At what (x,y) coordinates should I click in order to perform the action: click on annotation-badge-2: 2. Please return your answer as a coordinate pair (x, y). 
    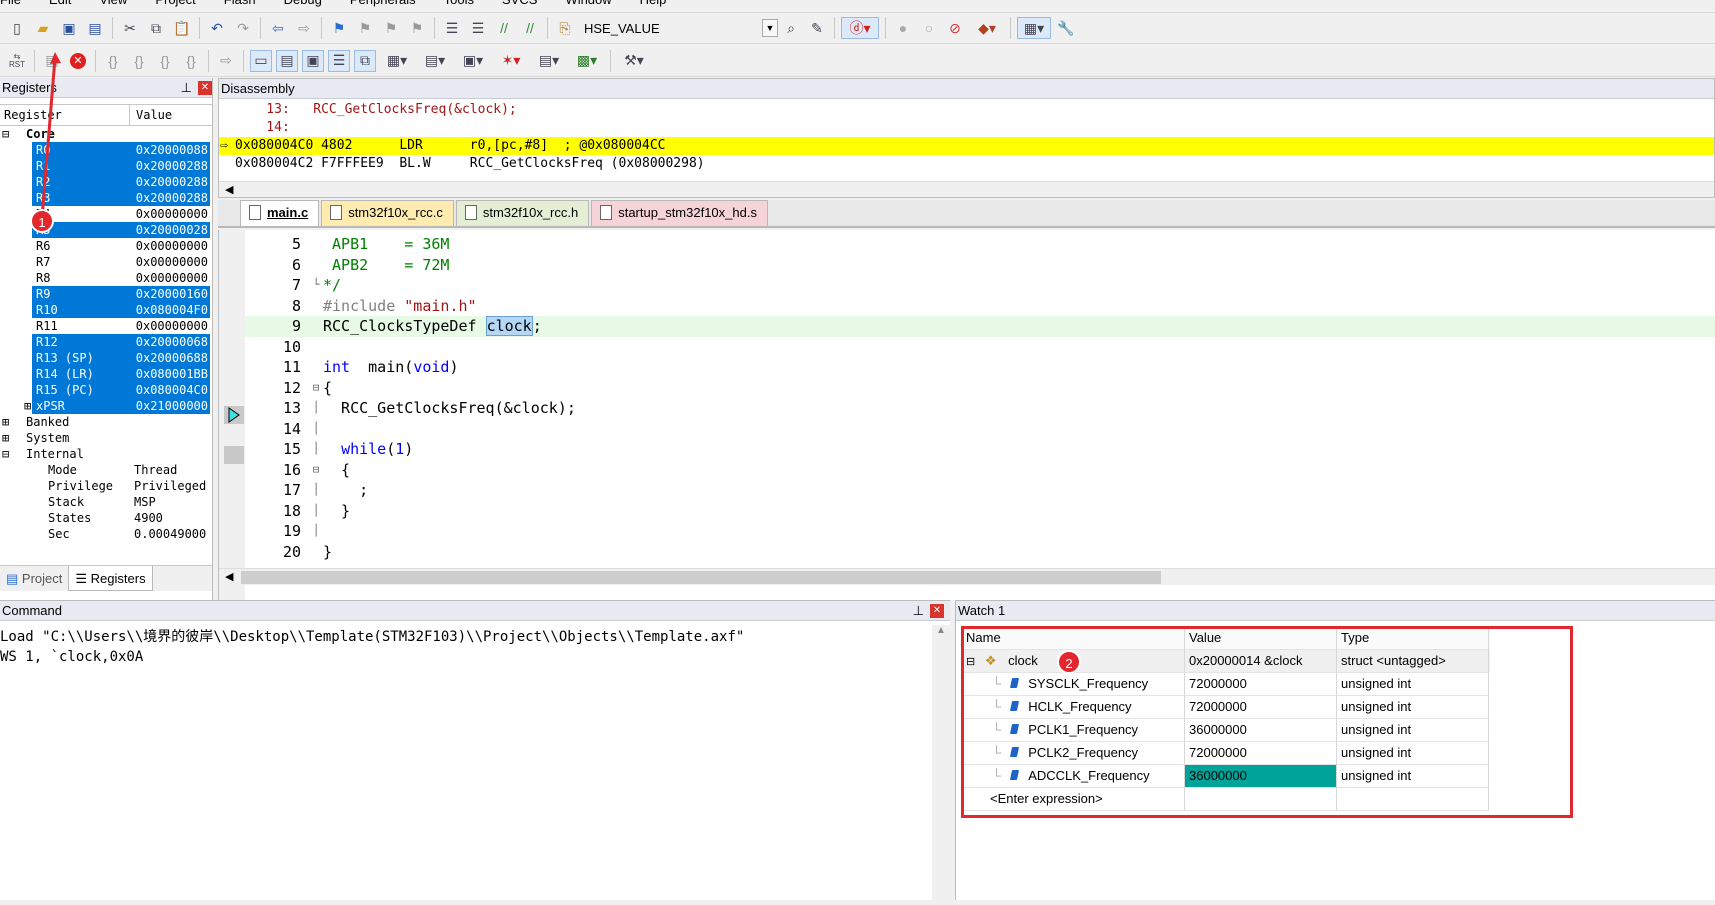
    Looking at the image, I should click on (1069, 662).